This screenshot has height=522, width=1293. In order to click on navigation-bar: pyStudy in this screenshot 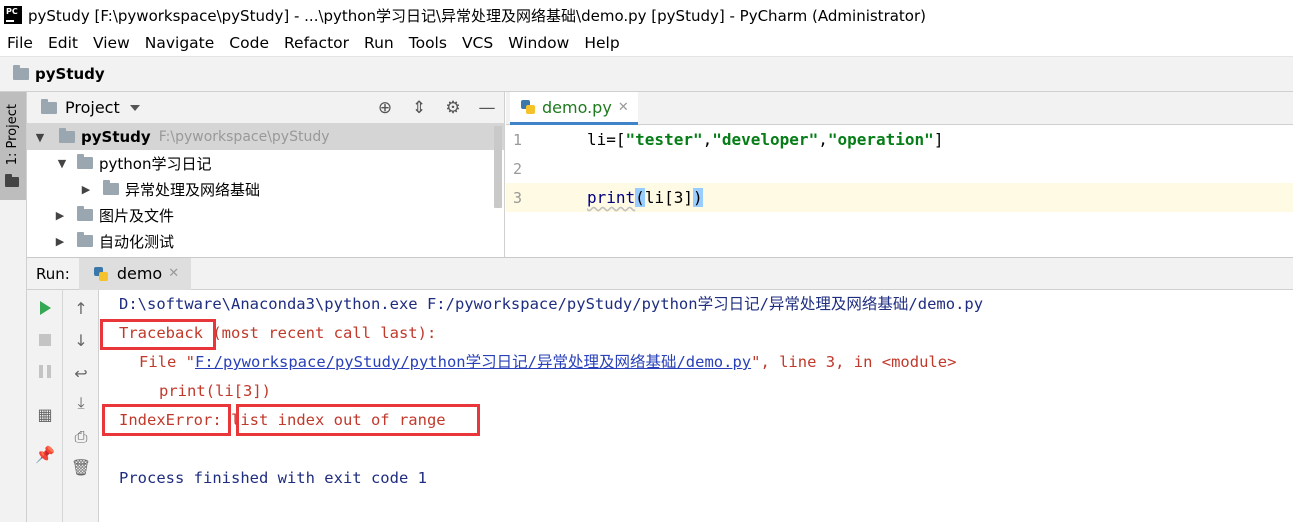, I will do `click(646, 74)`.